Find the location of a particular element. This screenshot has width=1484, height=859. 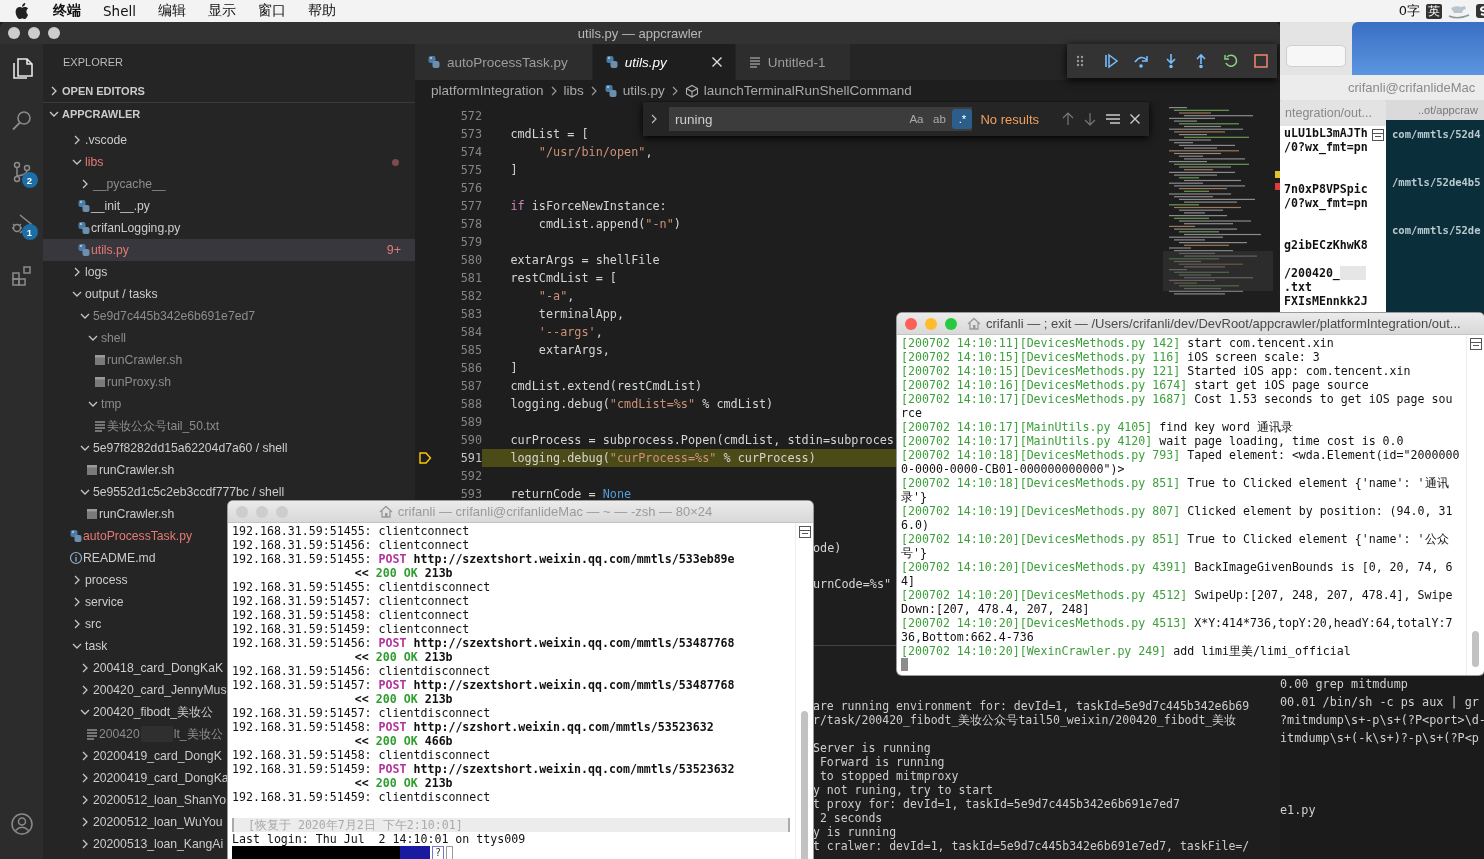

close-button is located at coordinates (14, 33).